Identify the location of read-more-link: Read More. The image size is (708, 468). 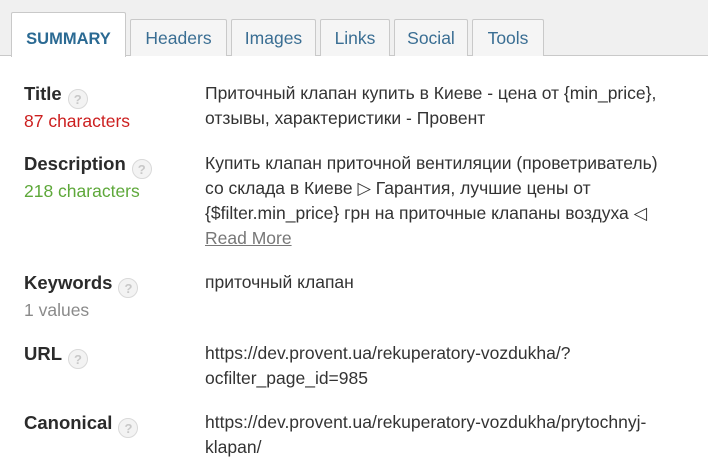
(248, 238).